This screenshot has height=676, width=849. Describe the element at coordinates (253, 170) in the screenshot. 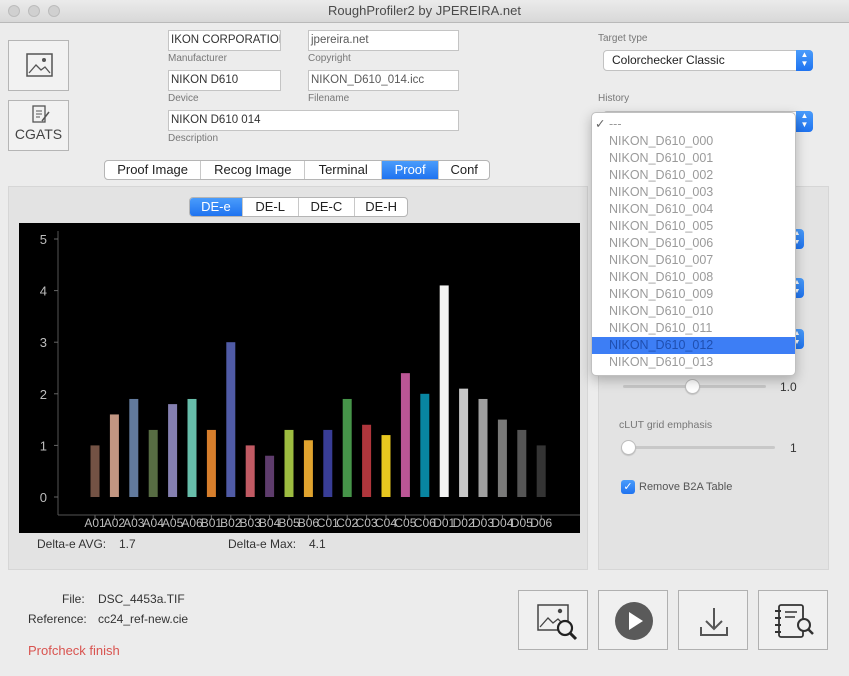

I see `tab-recog-image: Recog Image` at that location.